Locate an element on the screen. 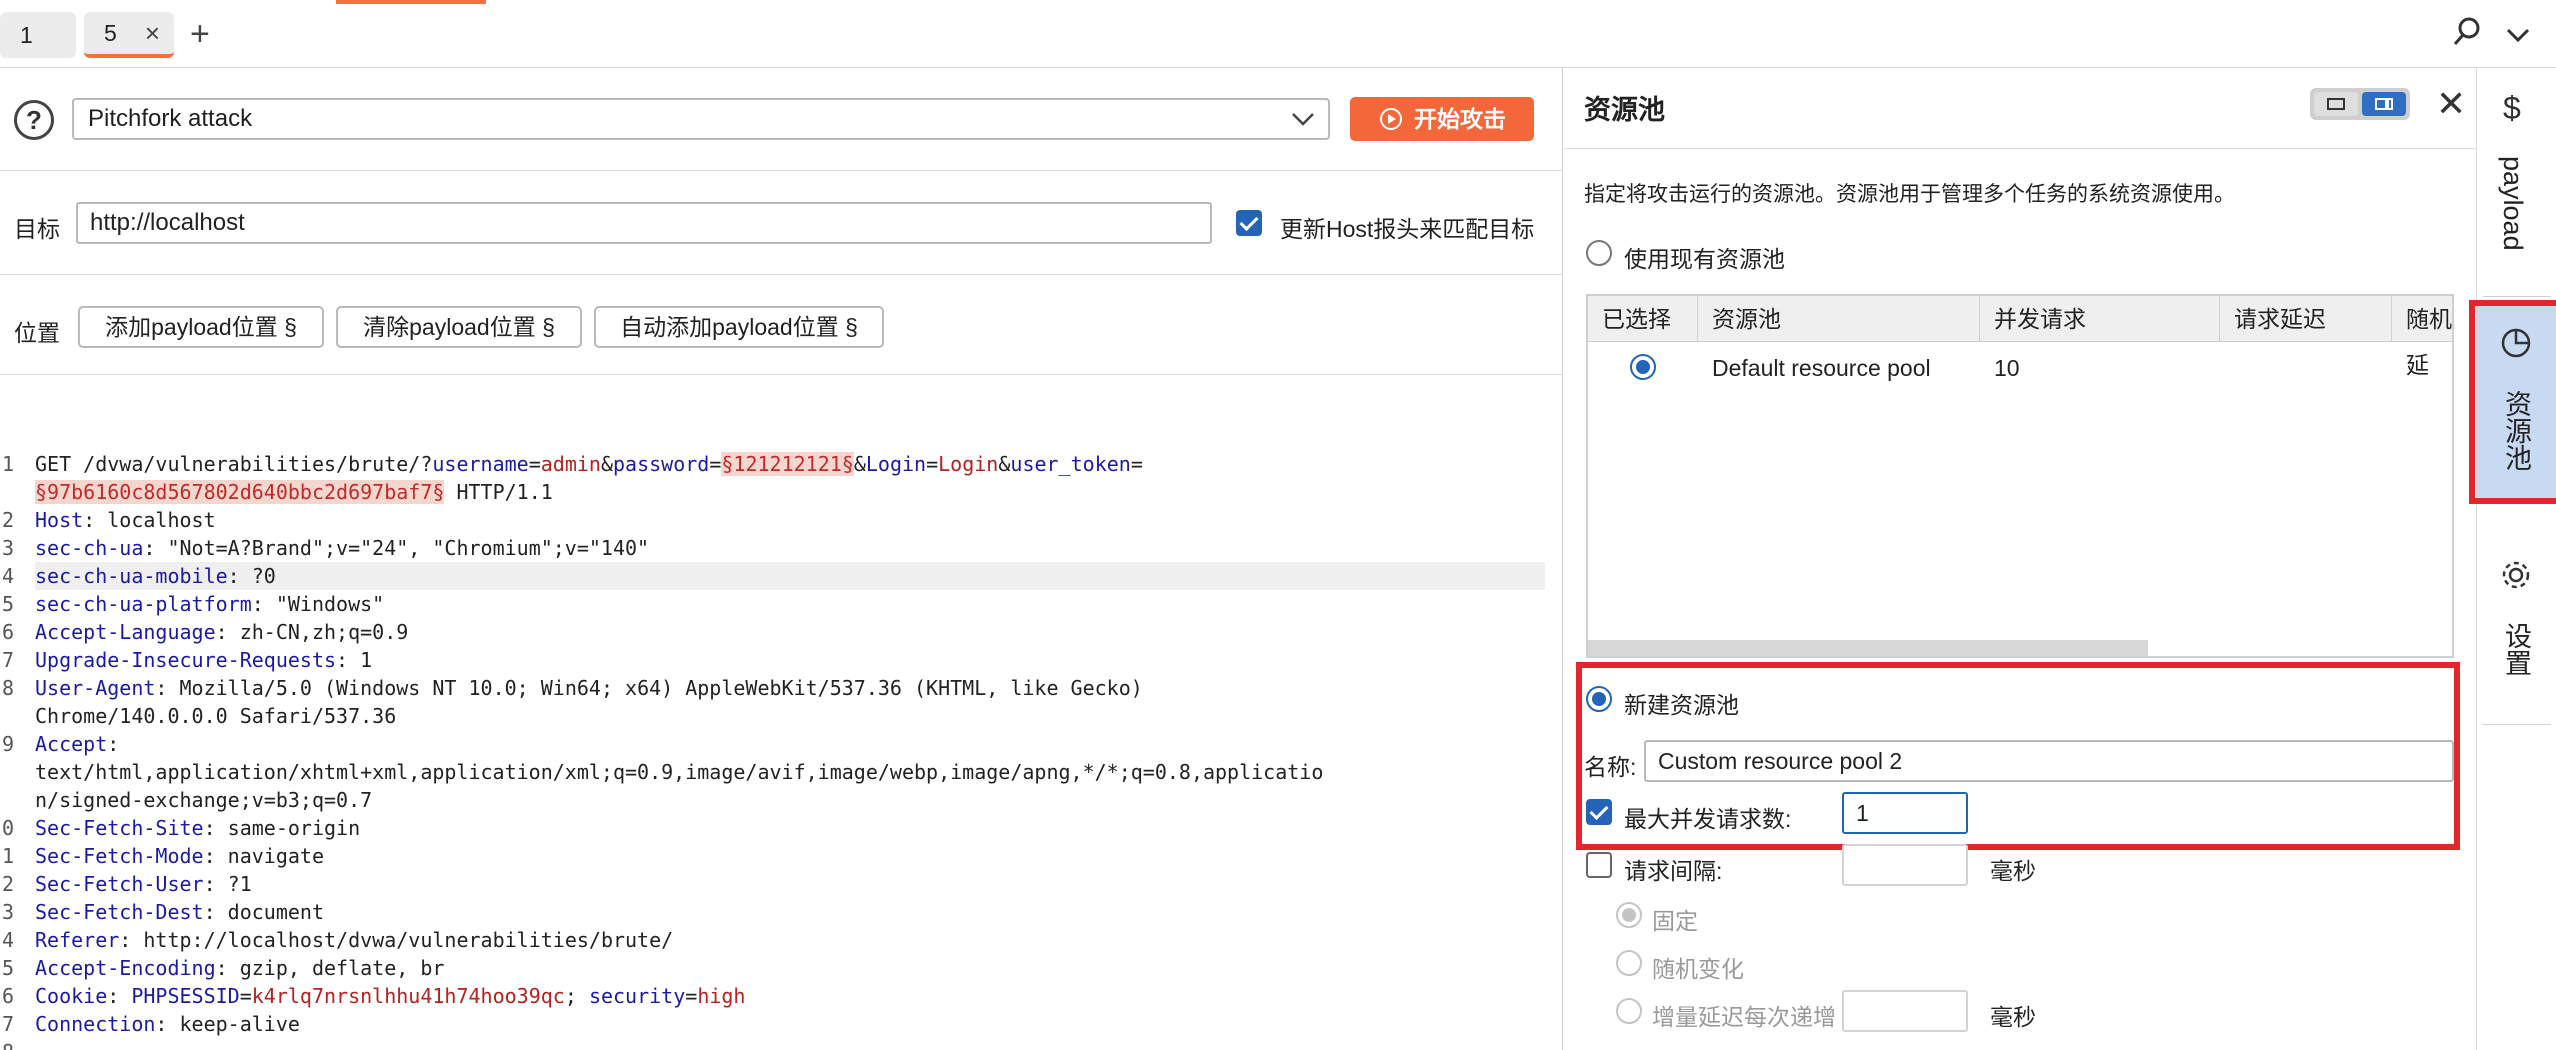  update-host-label: 更新Host报头来匹配目标 is located at coordinates (1407, 229).